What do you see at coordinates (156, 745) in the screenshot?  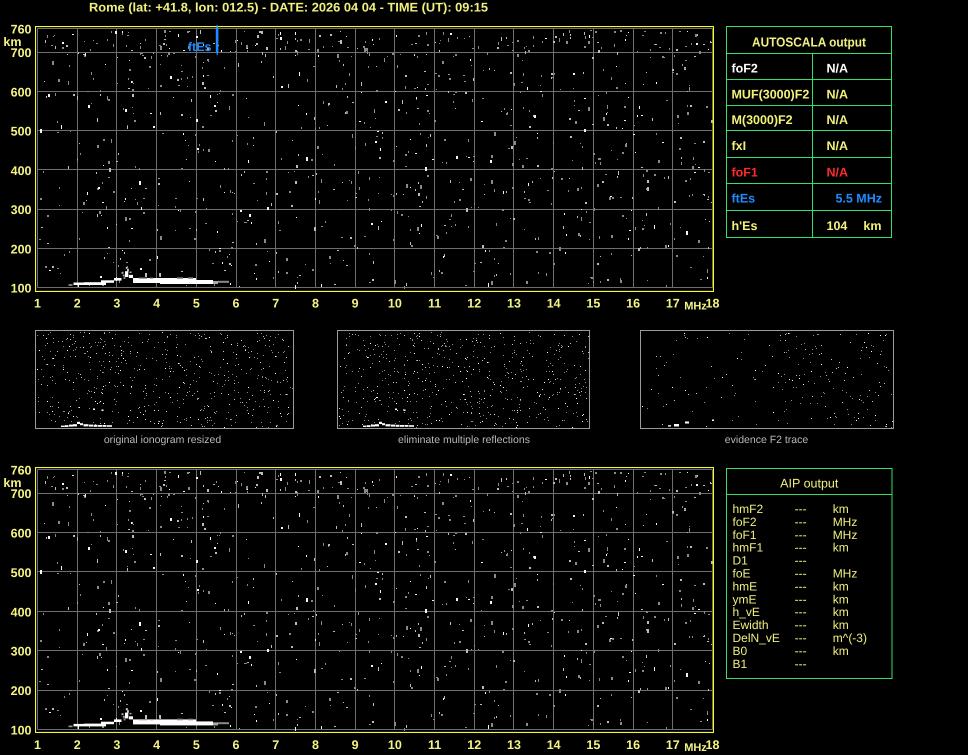 I see `svg-text: 4` at bounding box center [156, 745].